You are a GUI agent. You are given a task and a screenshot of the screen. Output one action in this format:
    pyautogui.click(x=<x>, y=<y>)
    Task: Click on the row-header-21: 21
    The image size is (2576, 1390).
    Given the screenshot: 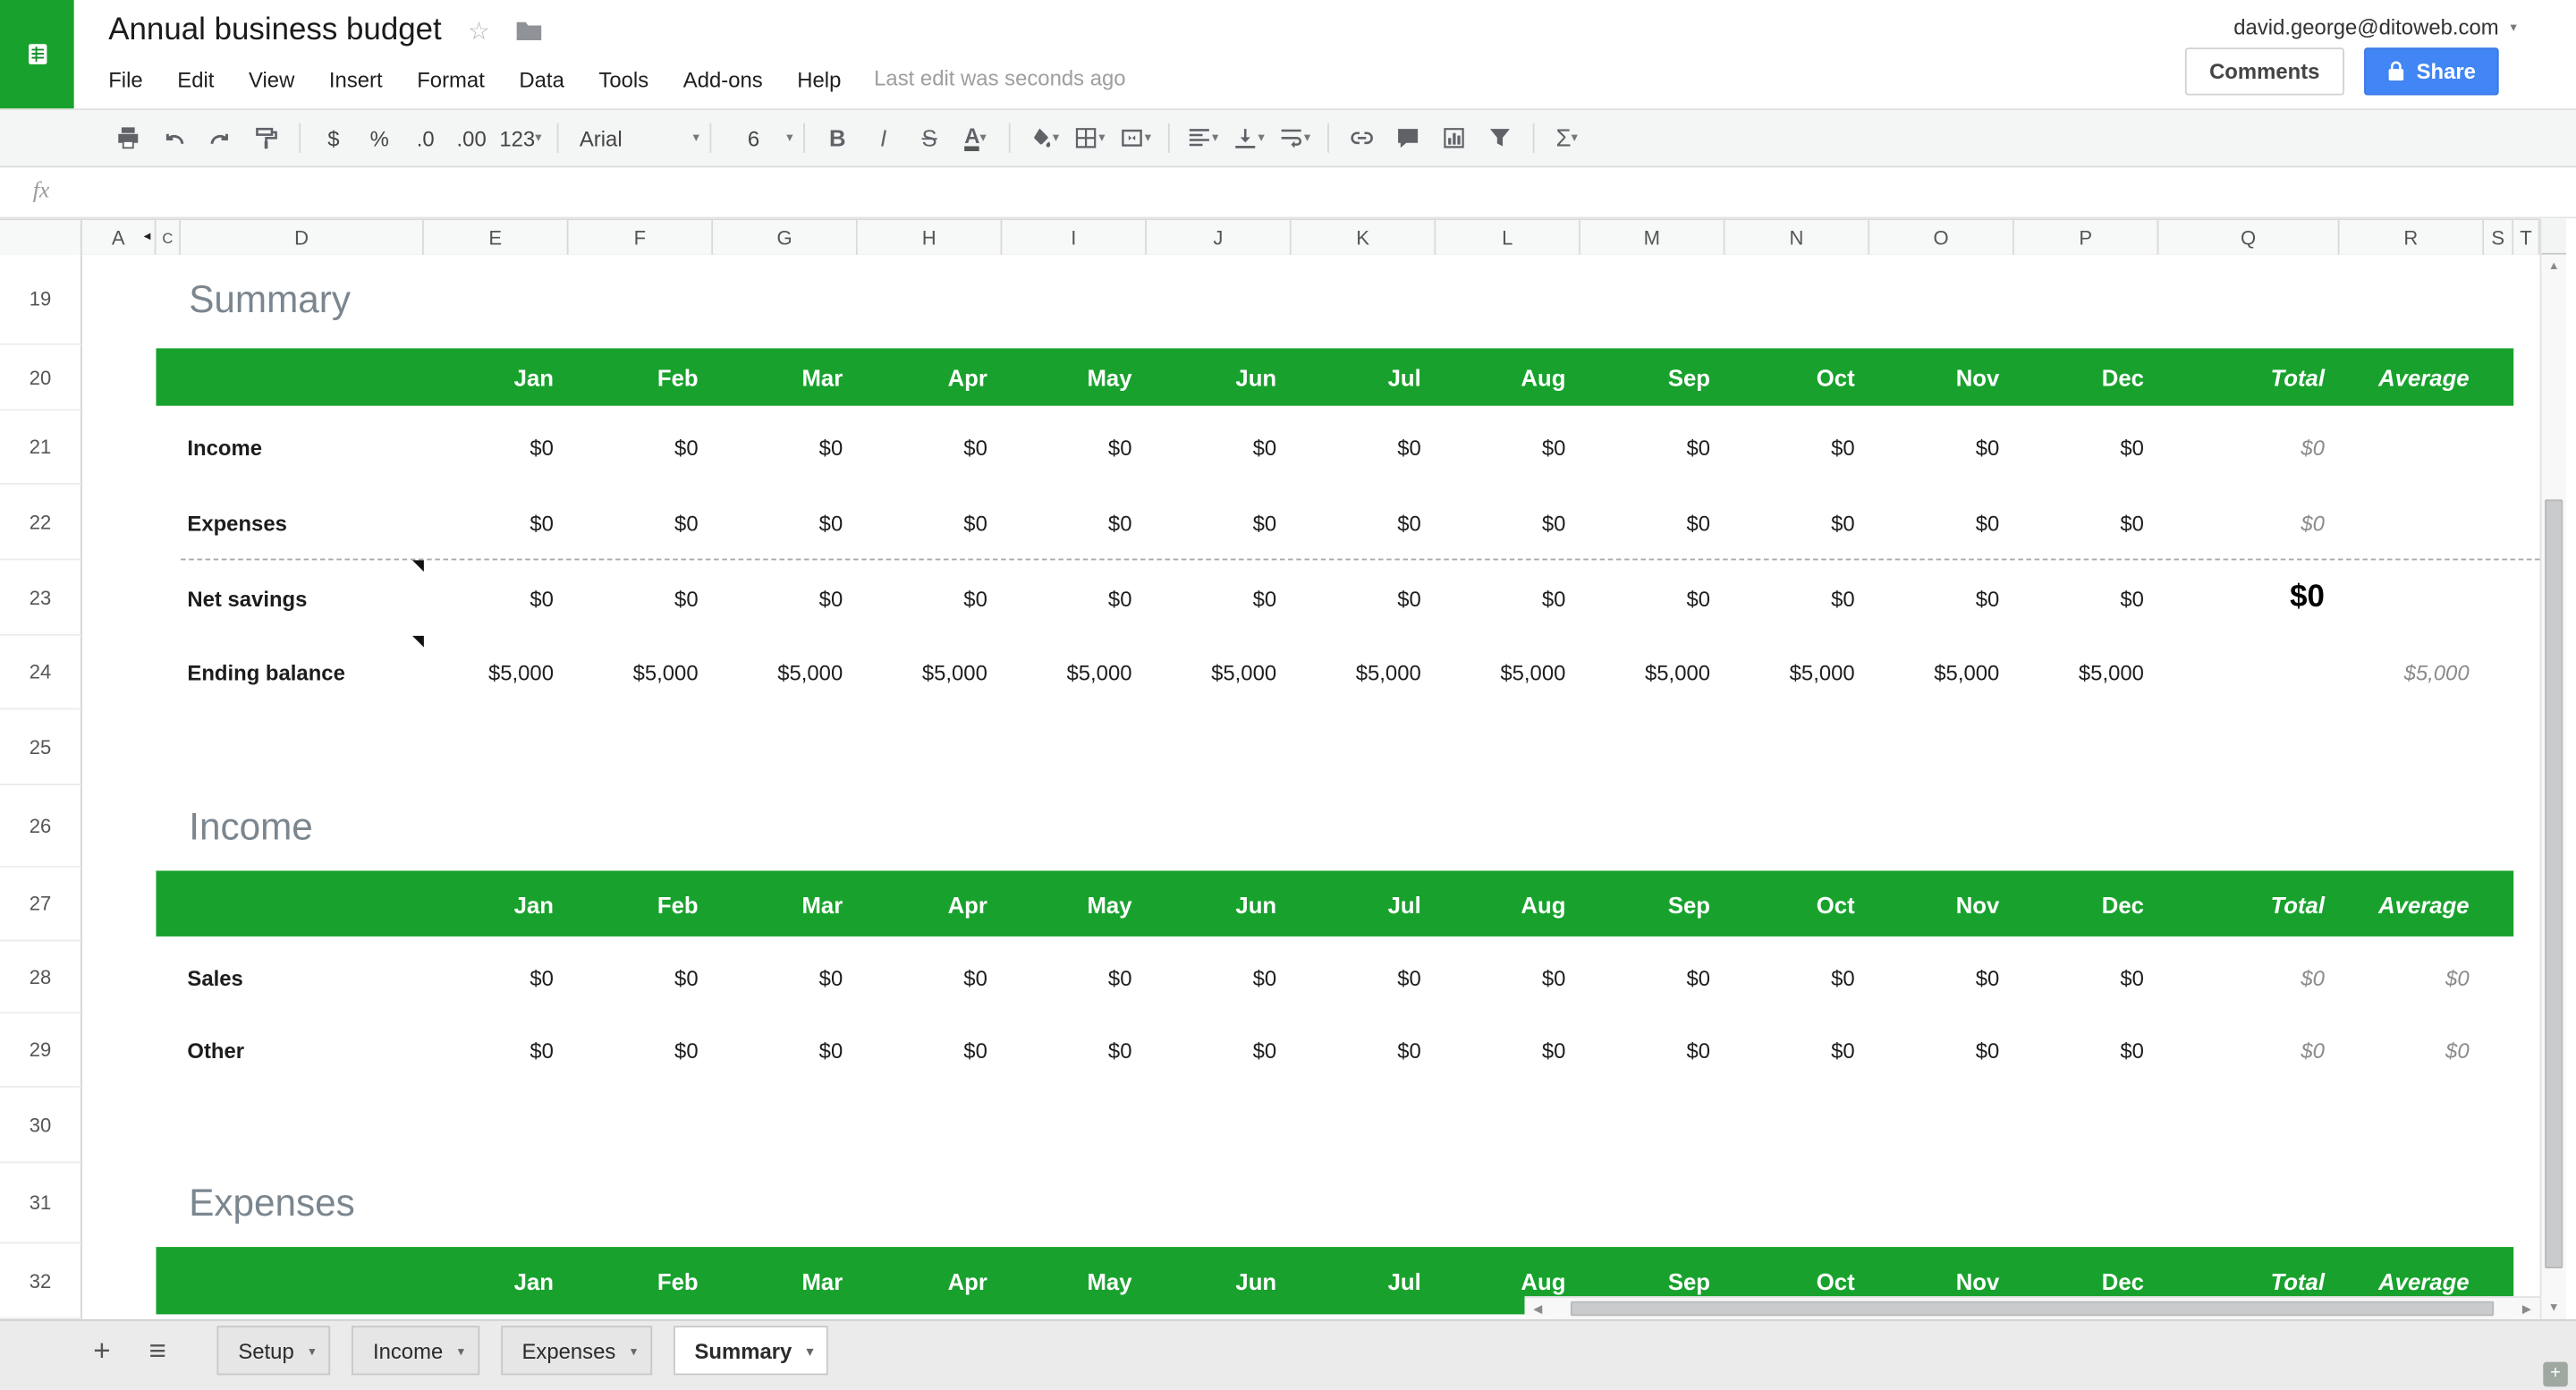 What is the action you would take?
    pyautogui.click(x=41, y=448)
    